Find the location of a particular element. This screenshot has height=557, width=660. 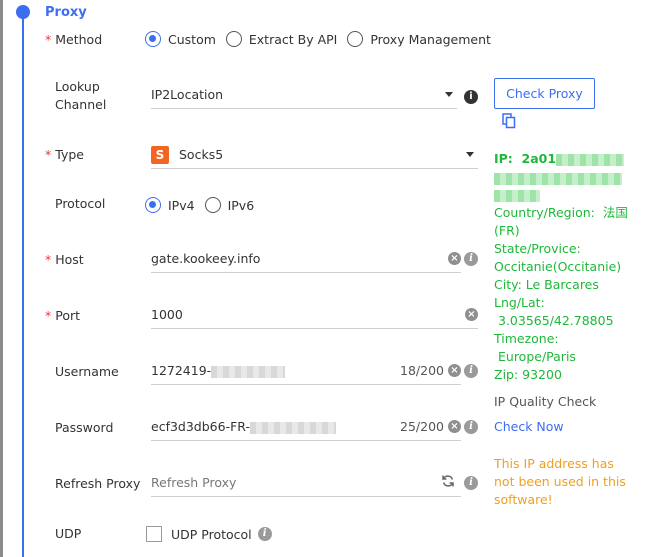

radio-label: Proxy Management is located at coordinates (430, 39).